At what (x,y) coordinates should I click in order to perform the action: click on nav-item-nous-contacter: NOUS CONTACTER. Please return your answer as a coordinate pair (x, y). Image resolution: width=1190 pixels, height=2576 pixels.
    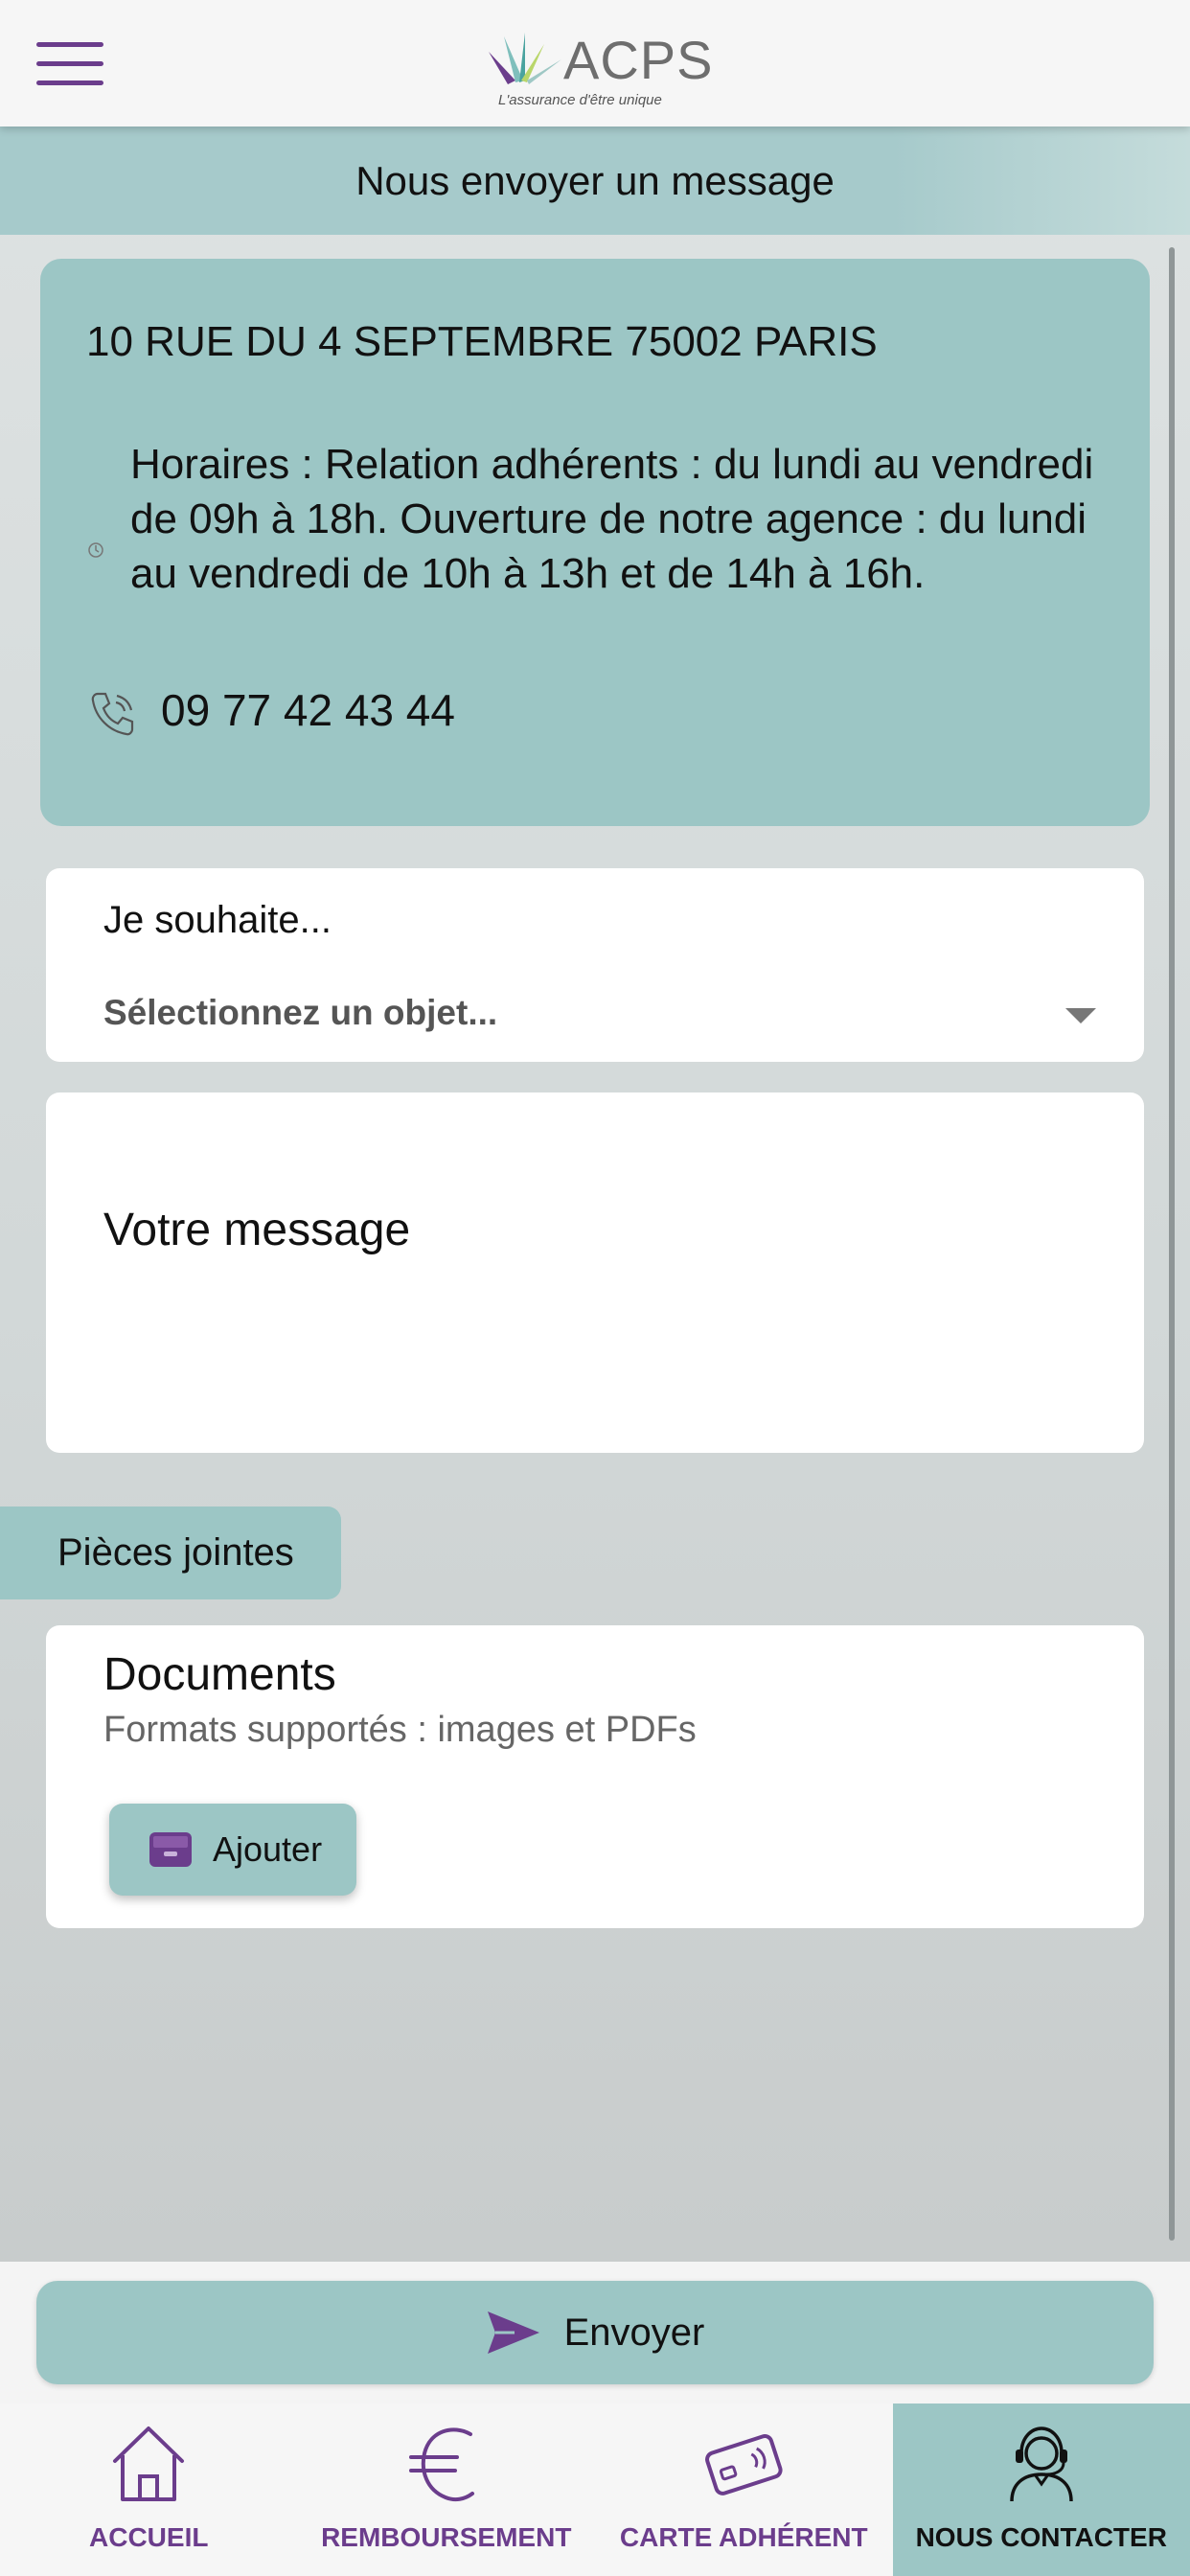
    Looking at the image, I should click on (1041, 2490).